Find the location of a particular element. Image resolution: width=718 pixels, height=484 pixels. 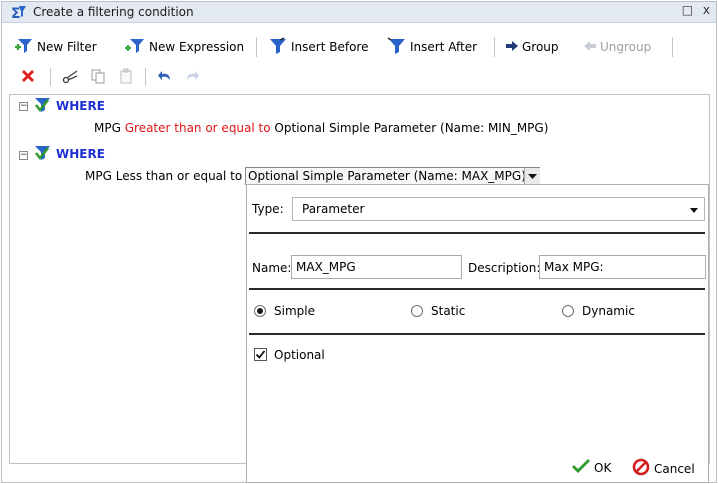

copy-icon is located at coordinates (99, 77).